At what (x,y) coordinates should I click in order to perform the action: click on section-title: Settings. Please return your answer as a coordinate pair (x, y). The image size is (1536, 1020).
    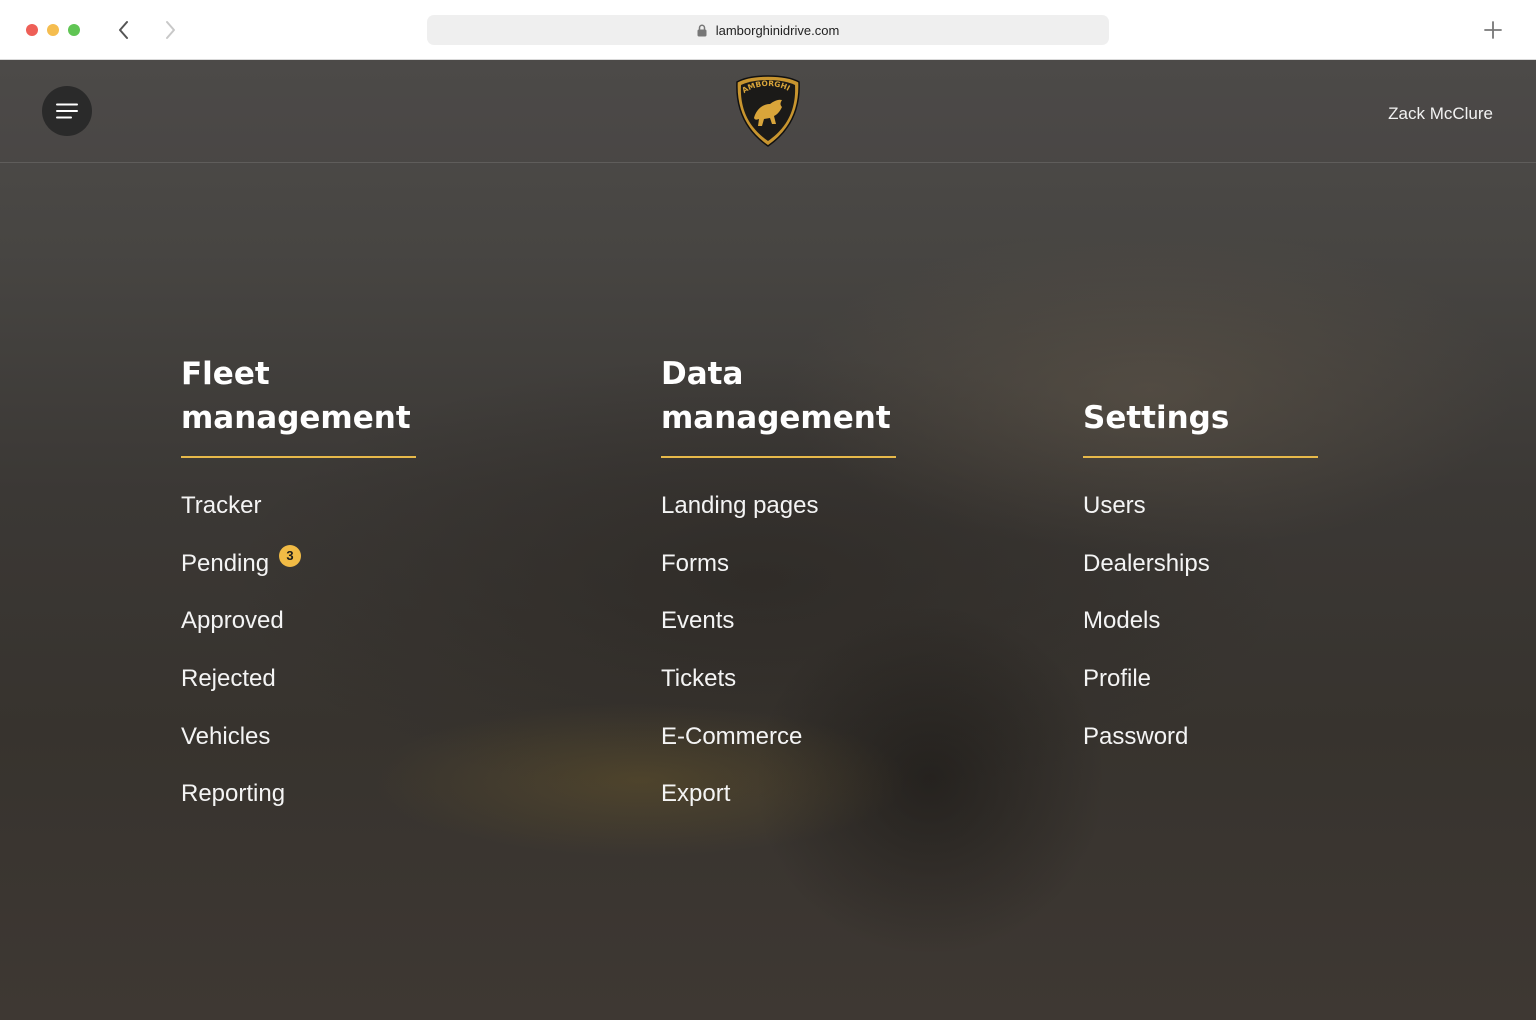
    Looking at the image, I should click on (1200, 394).